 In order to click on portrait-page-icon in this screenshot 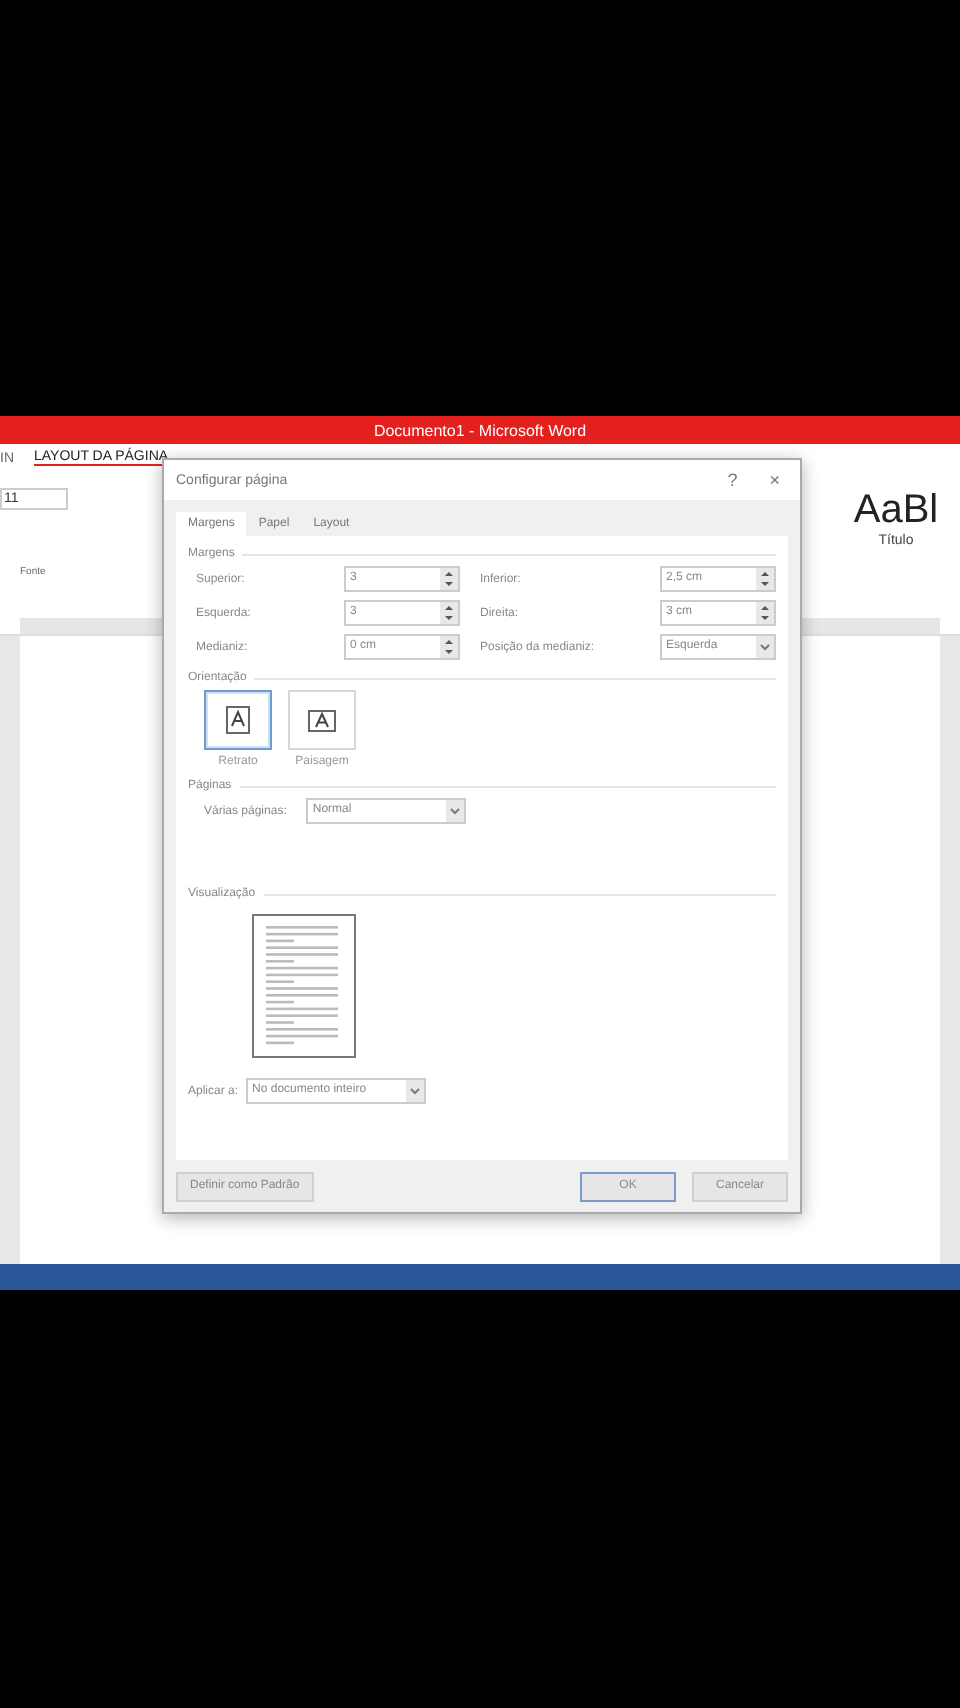, I will do `click(238, 720)`.